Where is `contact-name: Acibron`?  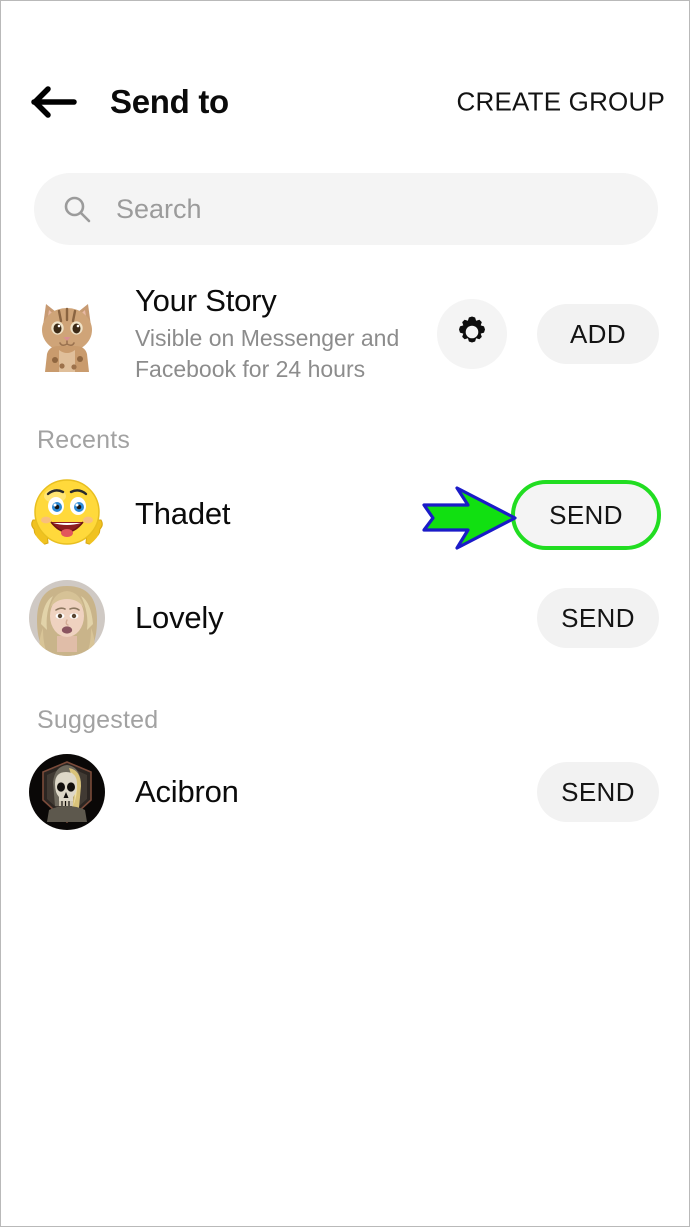
contact-name: Acibron is located at coordinates (187, 791).